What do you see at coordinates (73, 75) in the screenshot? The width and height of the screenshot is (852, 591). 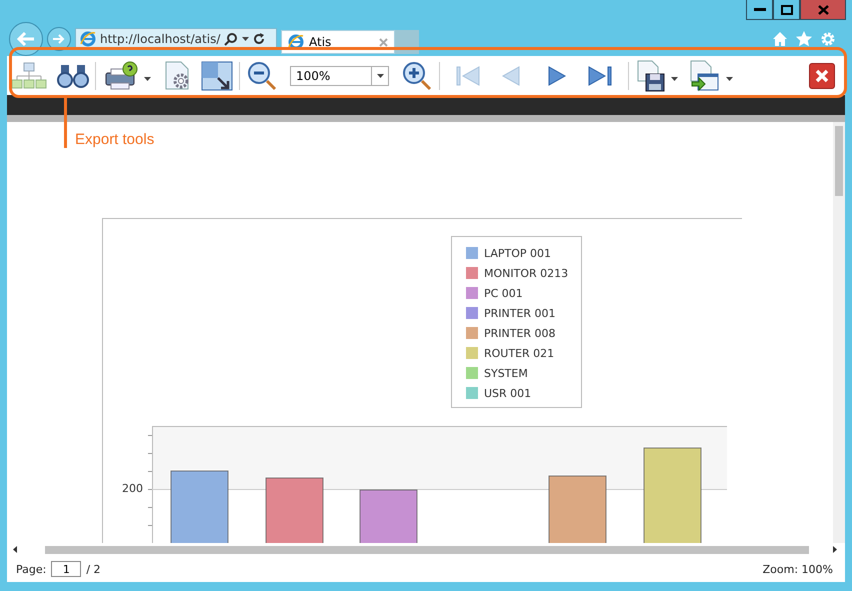 I see `find-button` at bounding box center [73, 75].